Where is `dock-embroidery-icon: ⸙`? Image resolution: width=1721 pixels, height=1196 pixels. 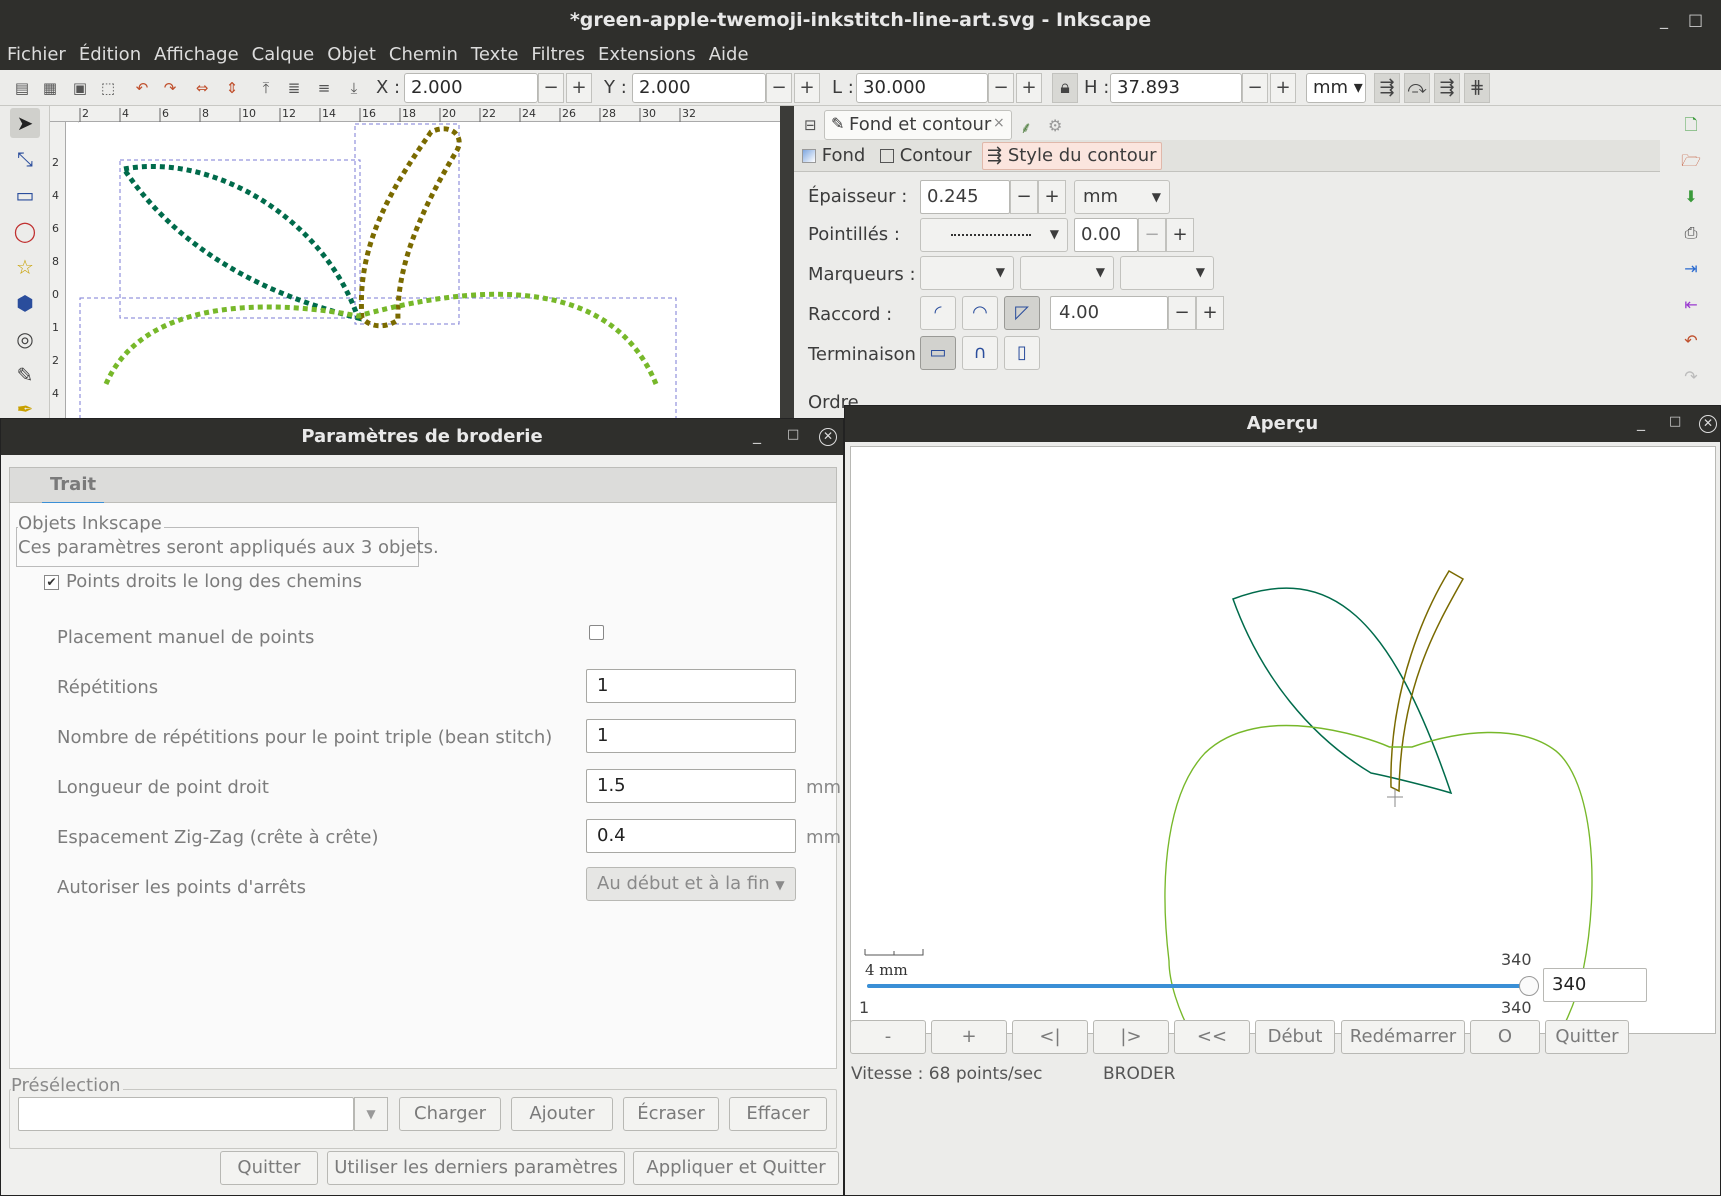 dock-embroidery-icon: ⸙ is located at coordinates (1026, 127).